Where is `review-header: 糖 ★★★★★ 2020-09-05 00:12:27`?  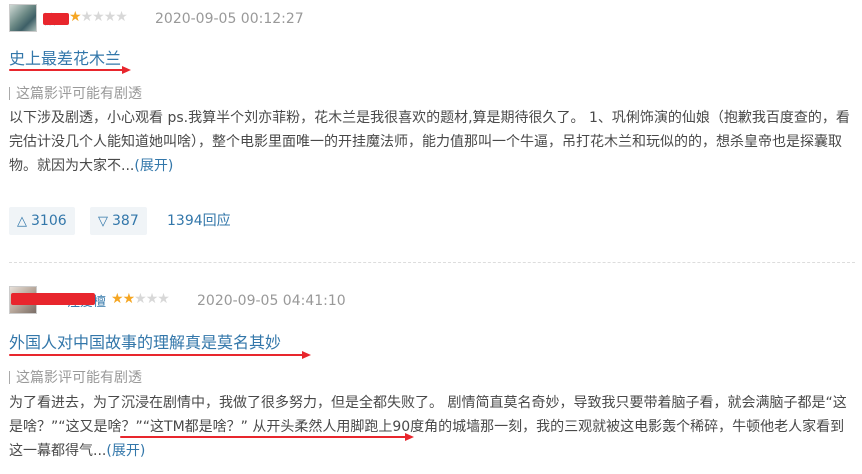
review-header: 糖 ★★★★★ 2020-09-05 00:12:27 is located at coordinates (309, 18).